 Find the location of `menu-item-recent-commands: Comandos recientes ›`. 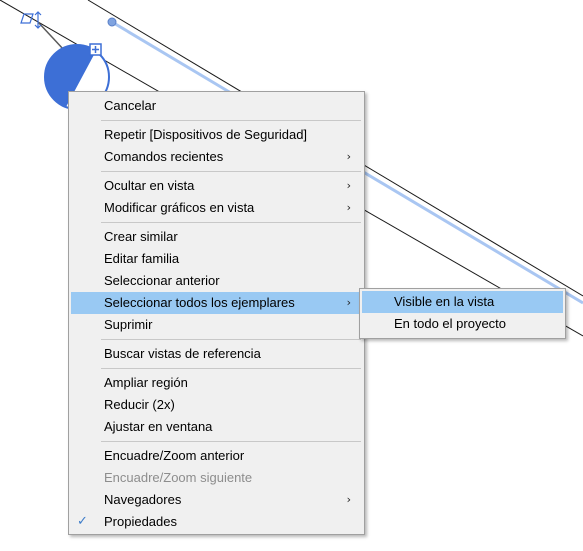

menu-item-recent-commands: Comandos recientes › is located at coordinates (216, 157).